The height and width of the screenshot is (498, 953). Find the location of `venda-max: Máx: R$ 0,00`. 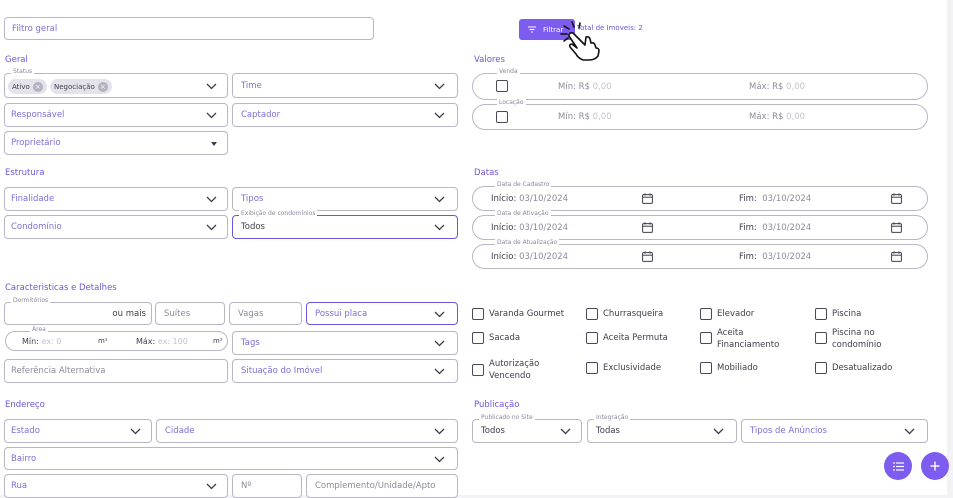

venda-max: Máx: R$ 0,00 is located at coordinates (777, 86).